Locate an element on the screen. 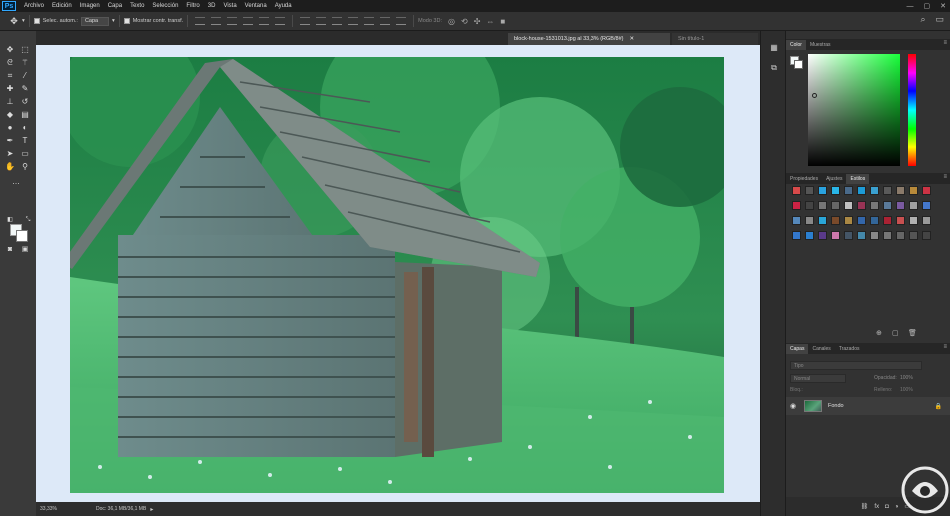 This screenshot has width=950, height=516. pen-icon: ✒ is located at coordinates (10, 141).